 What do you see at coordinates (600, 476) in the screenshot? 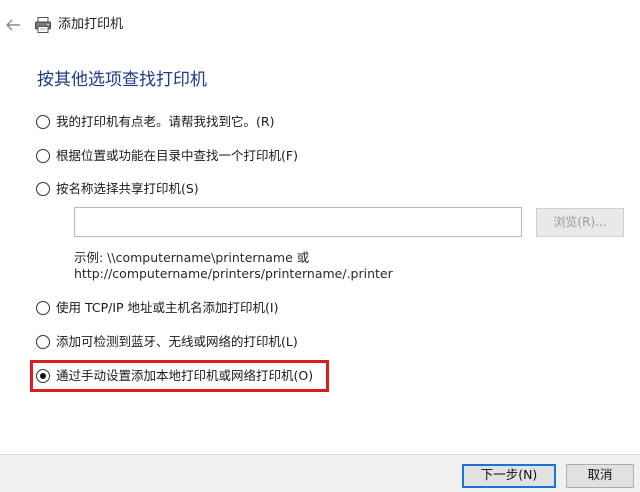
I see `cancel-button: 取消` at bounding box center [600, 476].